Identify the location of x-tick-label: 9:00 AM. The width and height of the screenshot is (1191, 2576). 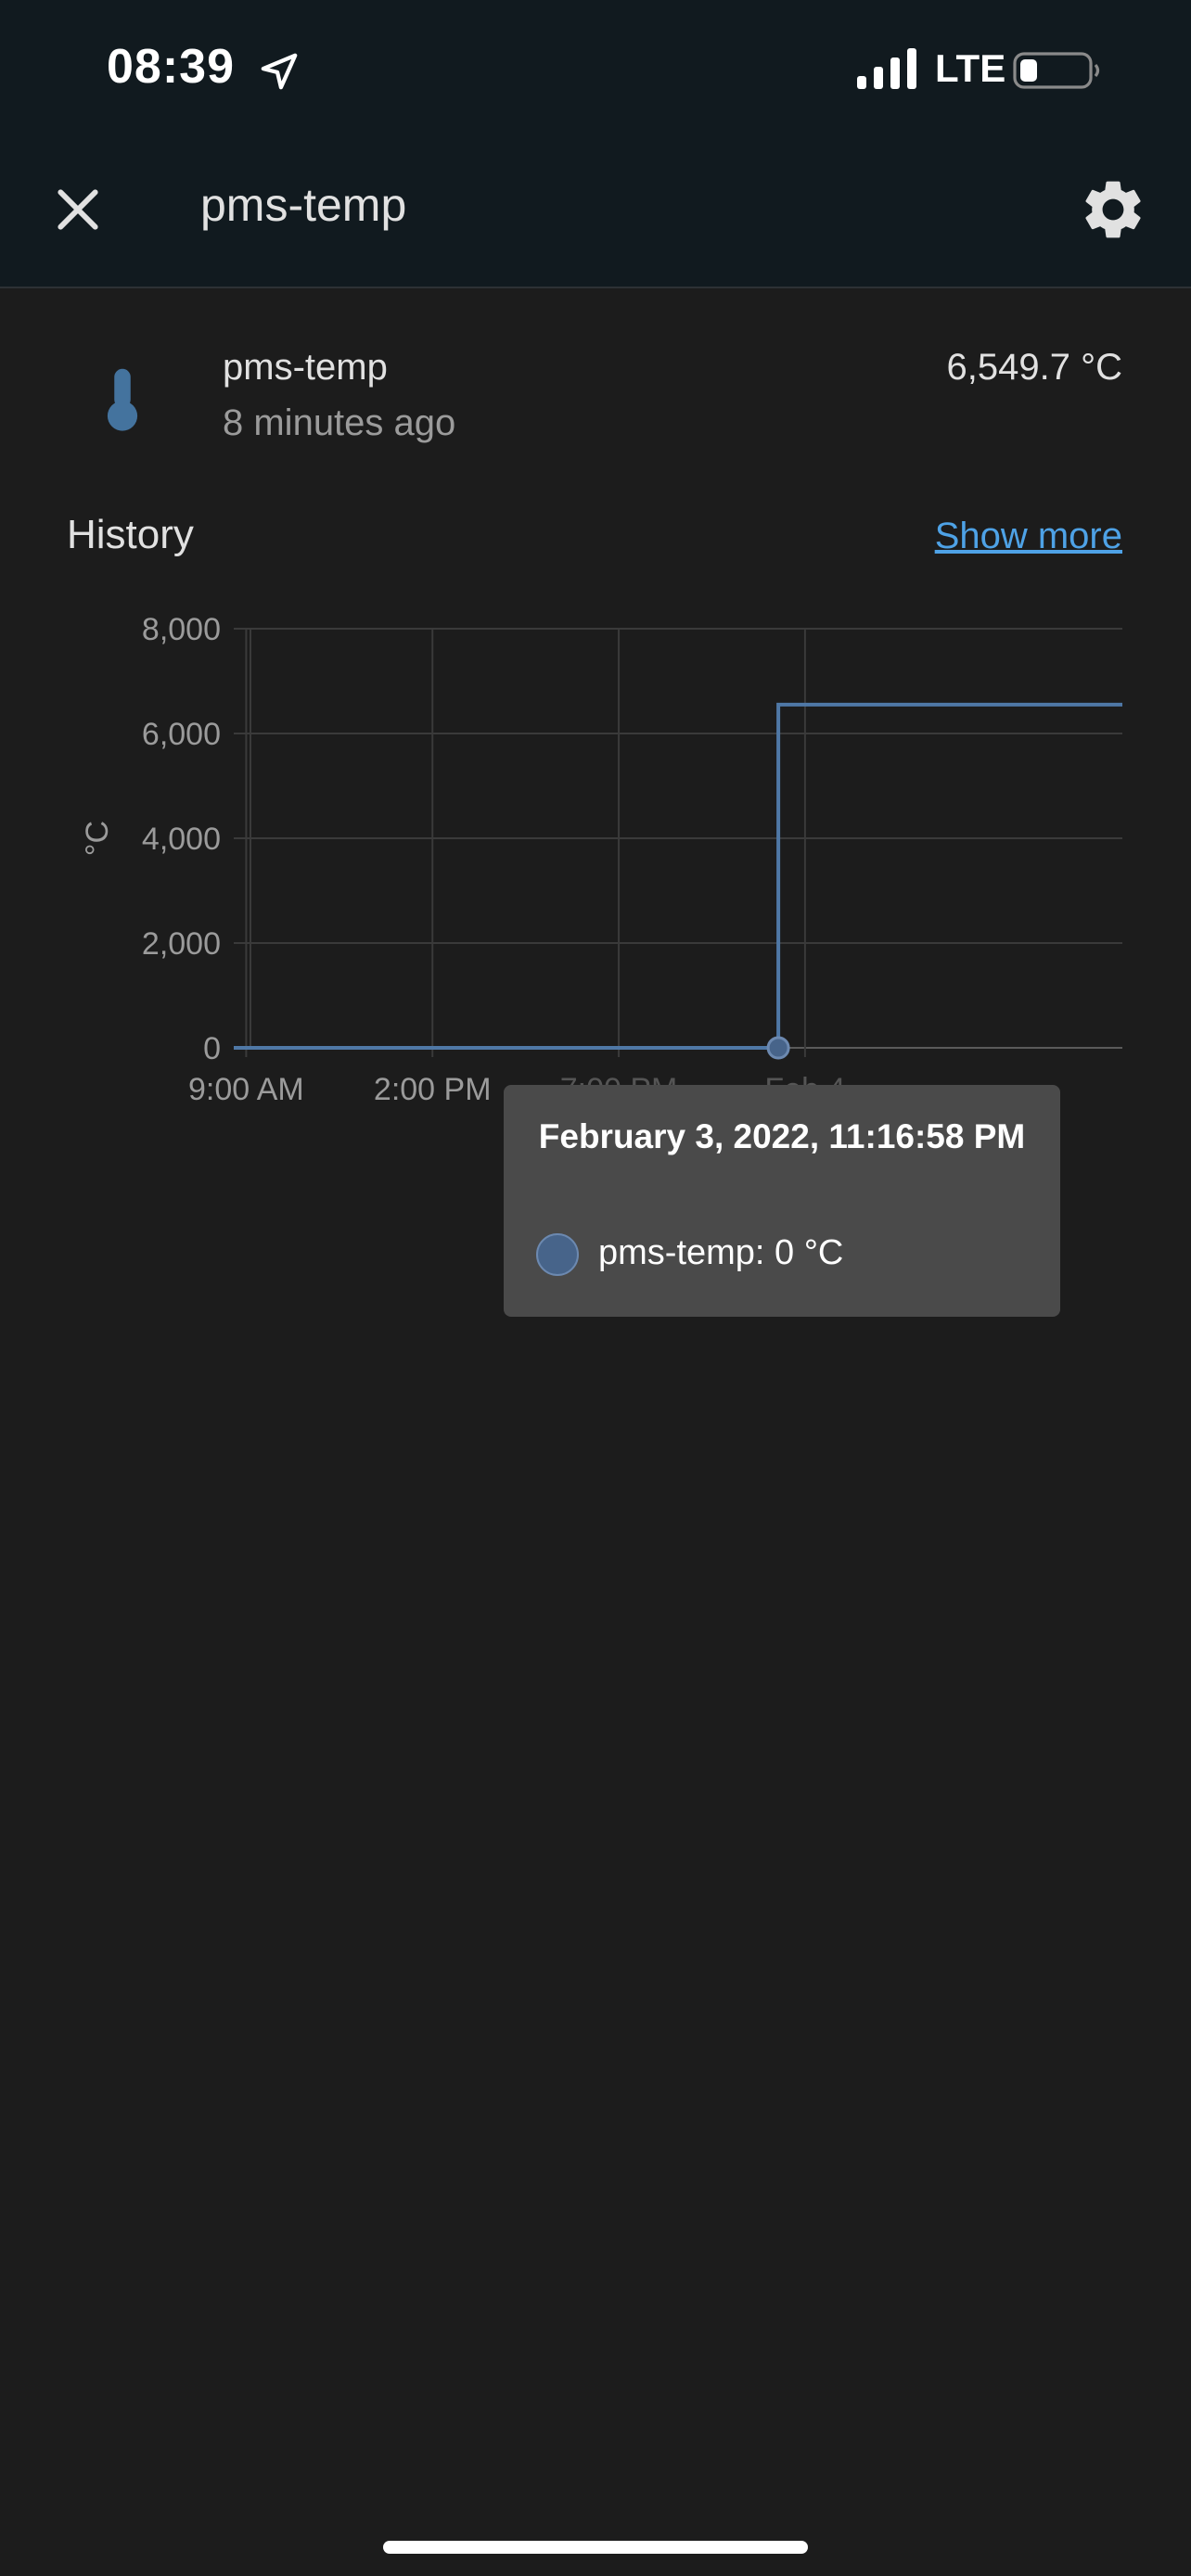
(246, 1089).